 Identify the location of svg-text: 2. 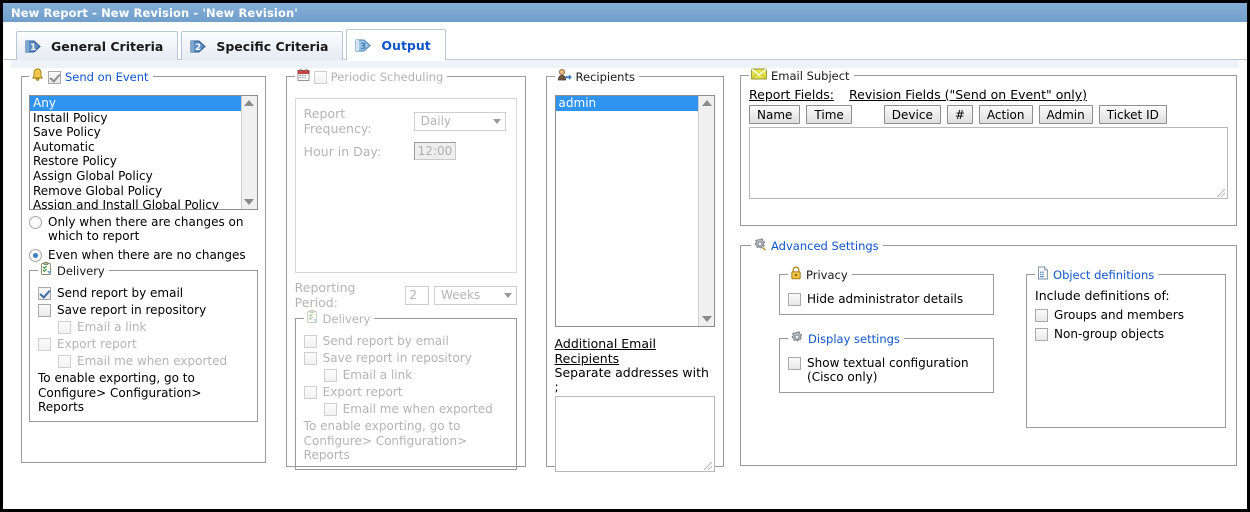
(198, 48).